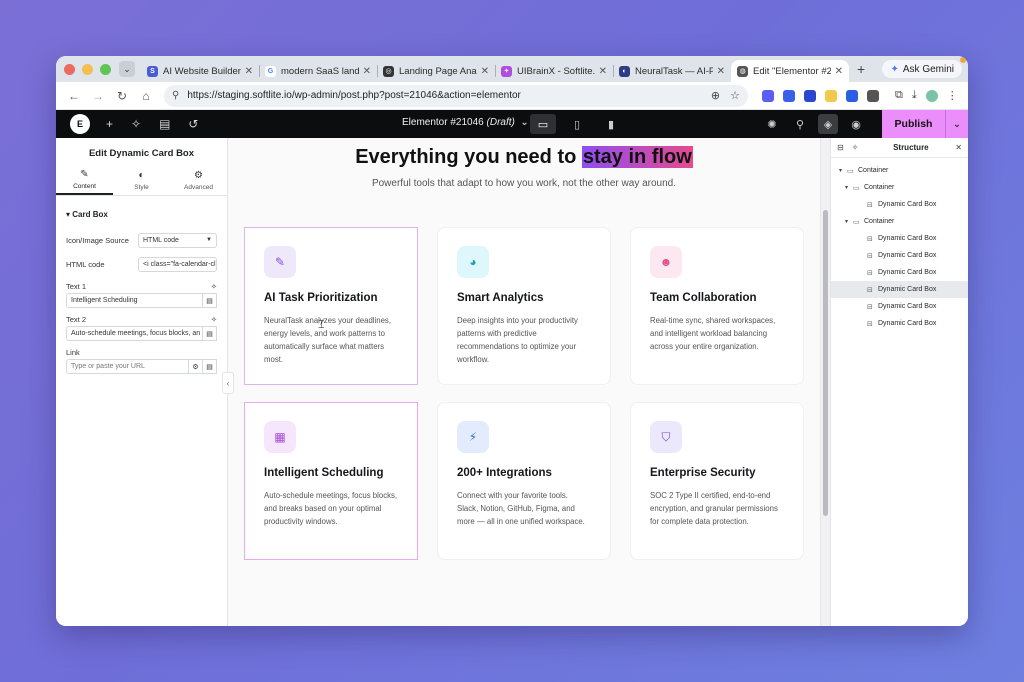 The image size is (1024, 682). Describe the element at coordinates (146, 96) in the screenshot. I see `home-icon: ⌂` at that location.